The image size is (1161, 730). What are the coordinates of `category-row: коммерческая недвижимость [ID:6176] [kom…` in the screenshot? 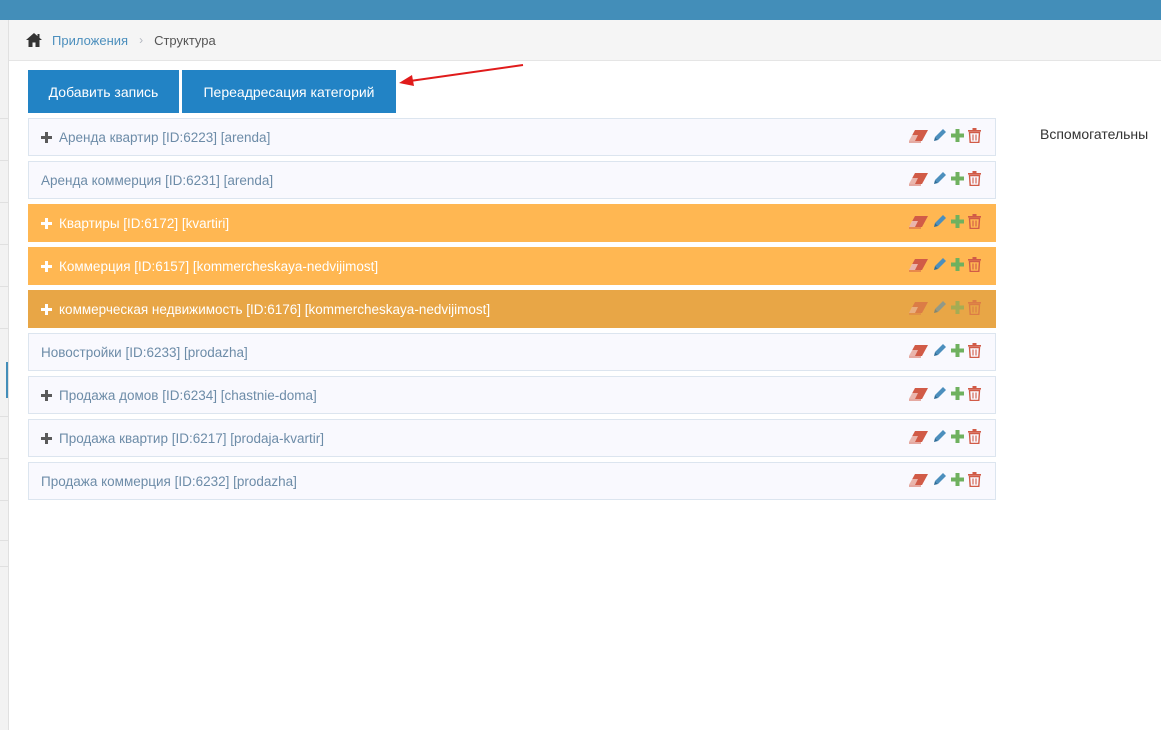 It's located at (512, 309).